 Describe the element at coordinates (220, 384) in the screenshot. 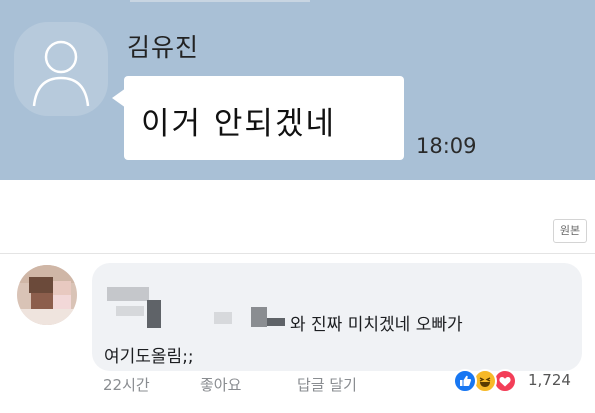

I see `like-button: 좋아요` at that location.